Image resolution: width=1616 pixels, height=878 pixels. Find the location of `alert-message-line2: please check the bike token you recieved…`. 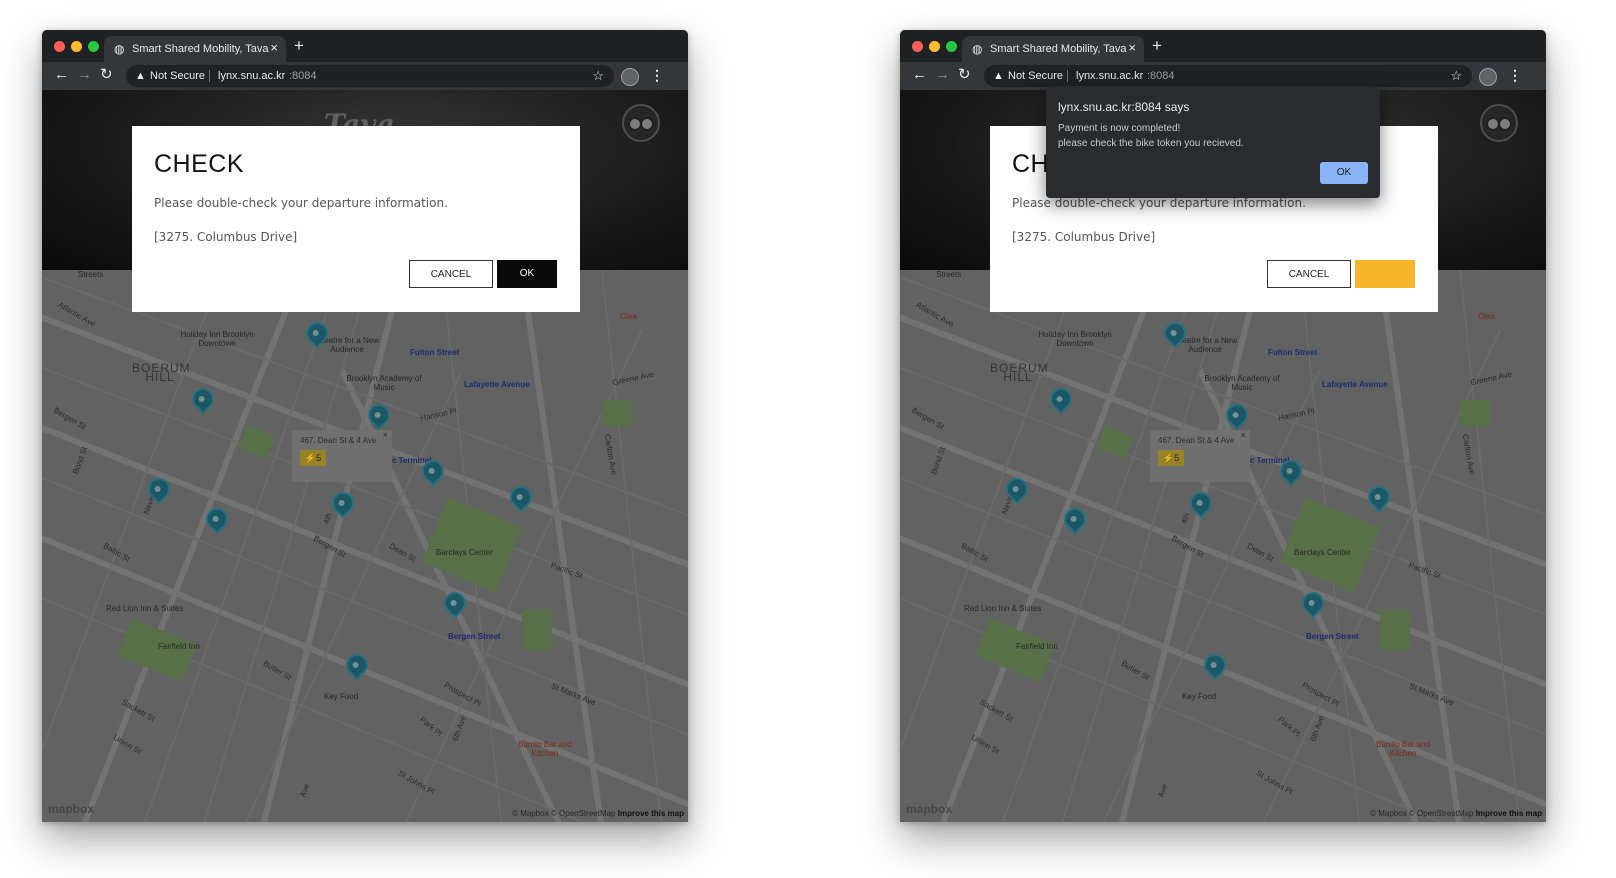

alert-message-line2: please check the bike token you recieved… is located at coordinates (1151, 143).